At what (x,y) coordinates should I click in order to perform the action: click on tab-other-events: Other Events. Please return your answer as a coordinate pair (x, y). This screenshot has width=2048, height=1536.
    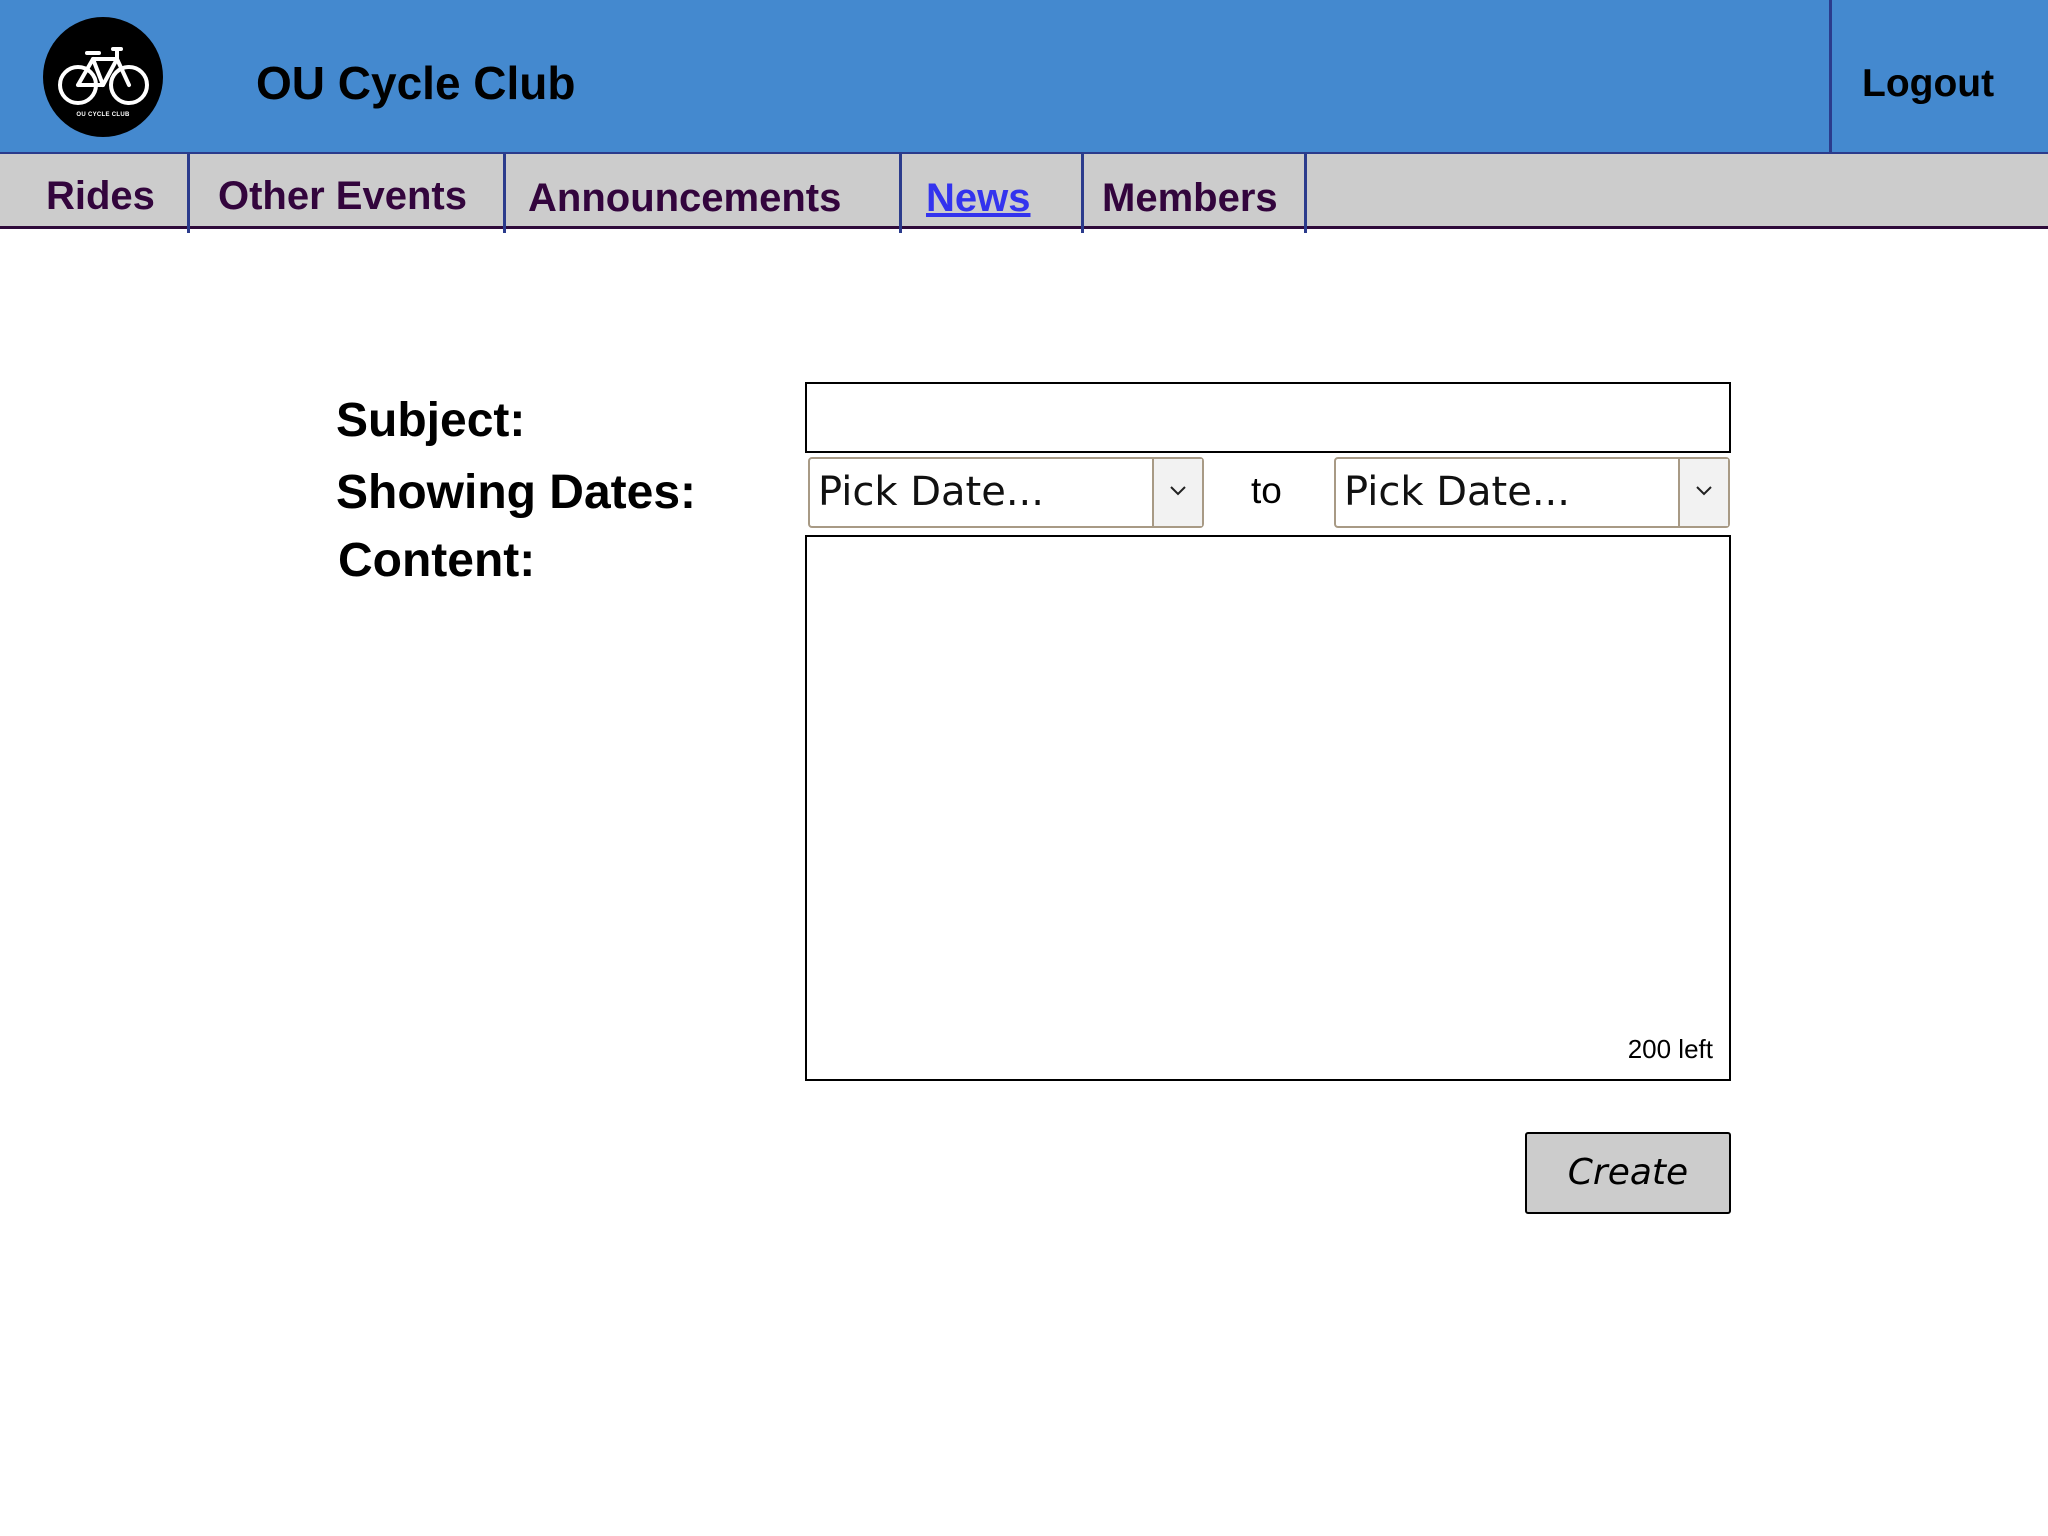
    Looking at the image, I should click on (346, 191).